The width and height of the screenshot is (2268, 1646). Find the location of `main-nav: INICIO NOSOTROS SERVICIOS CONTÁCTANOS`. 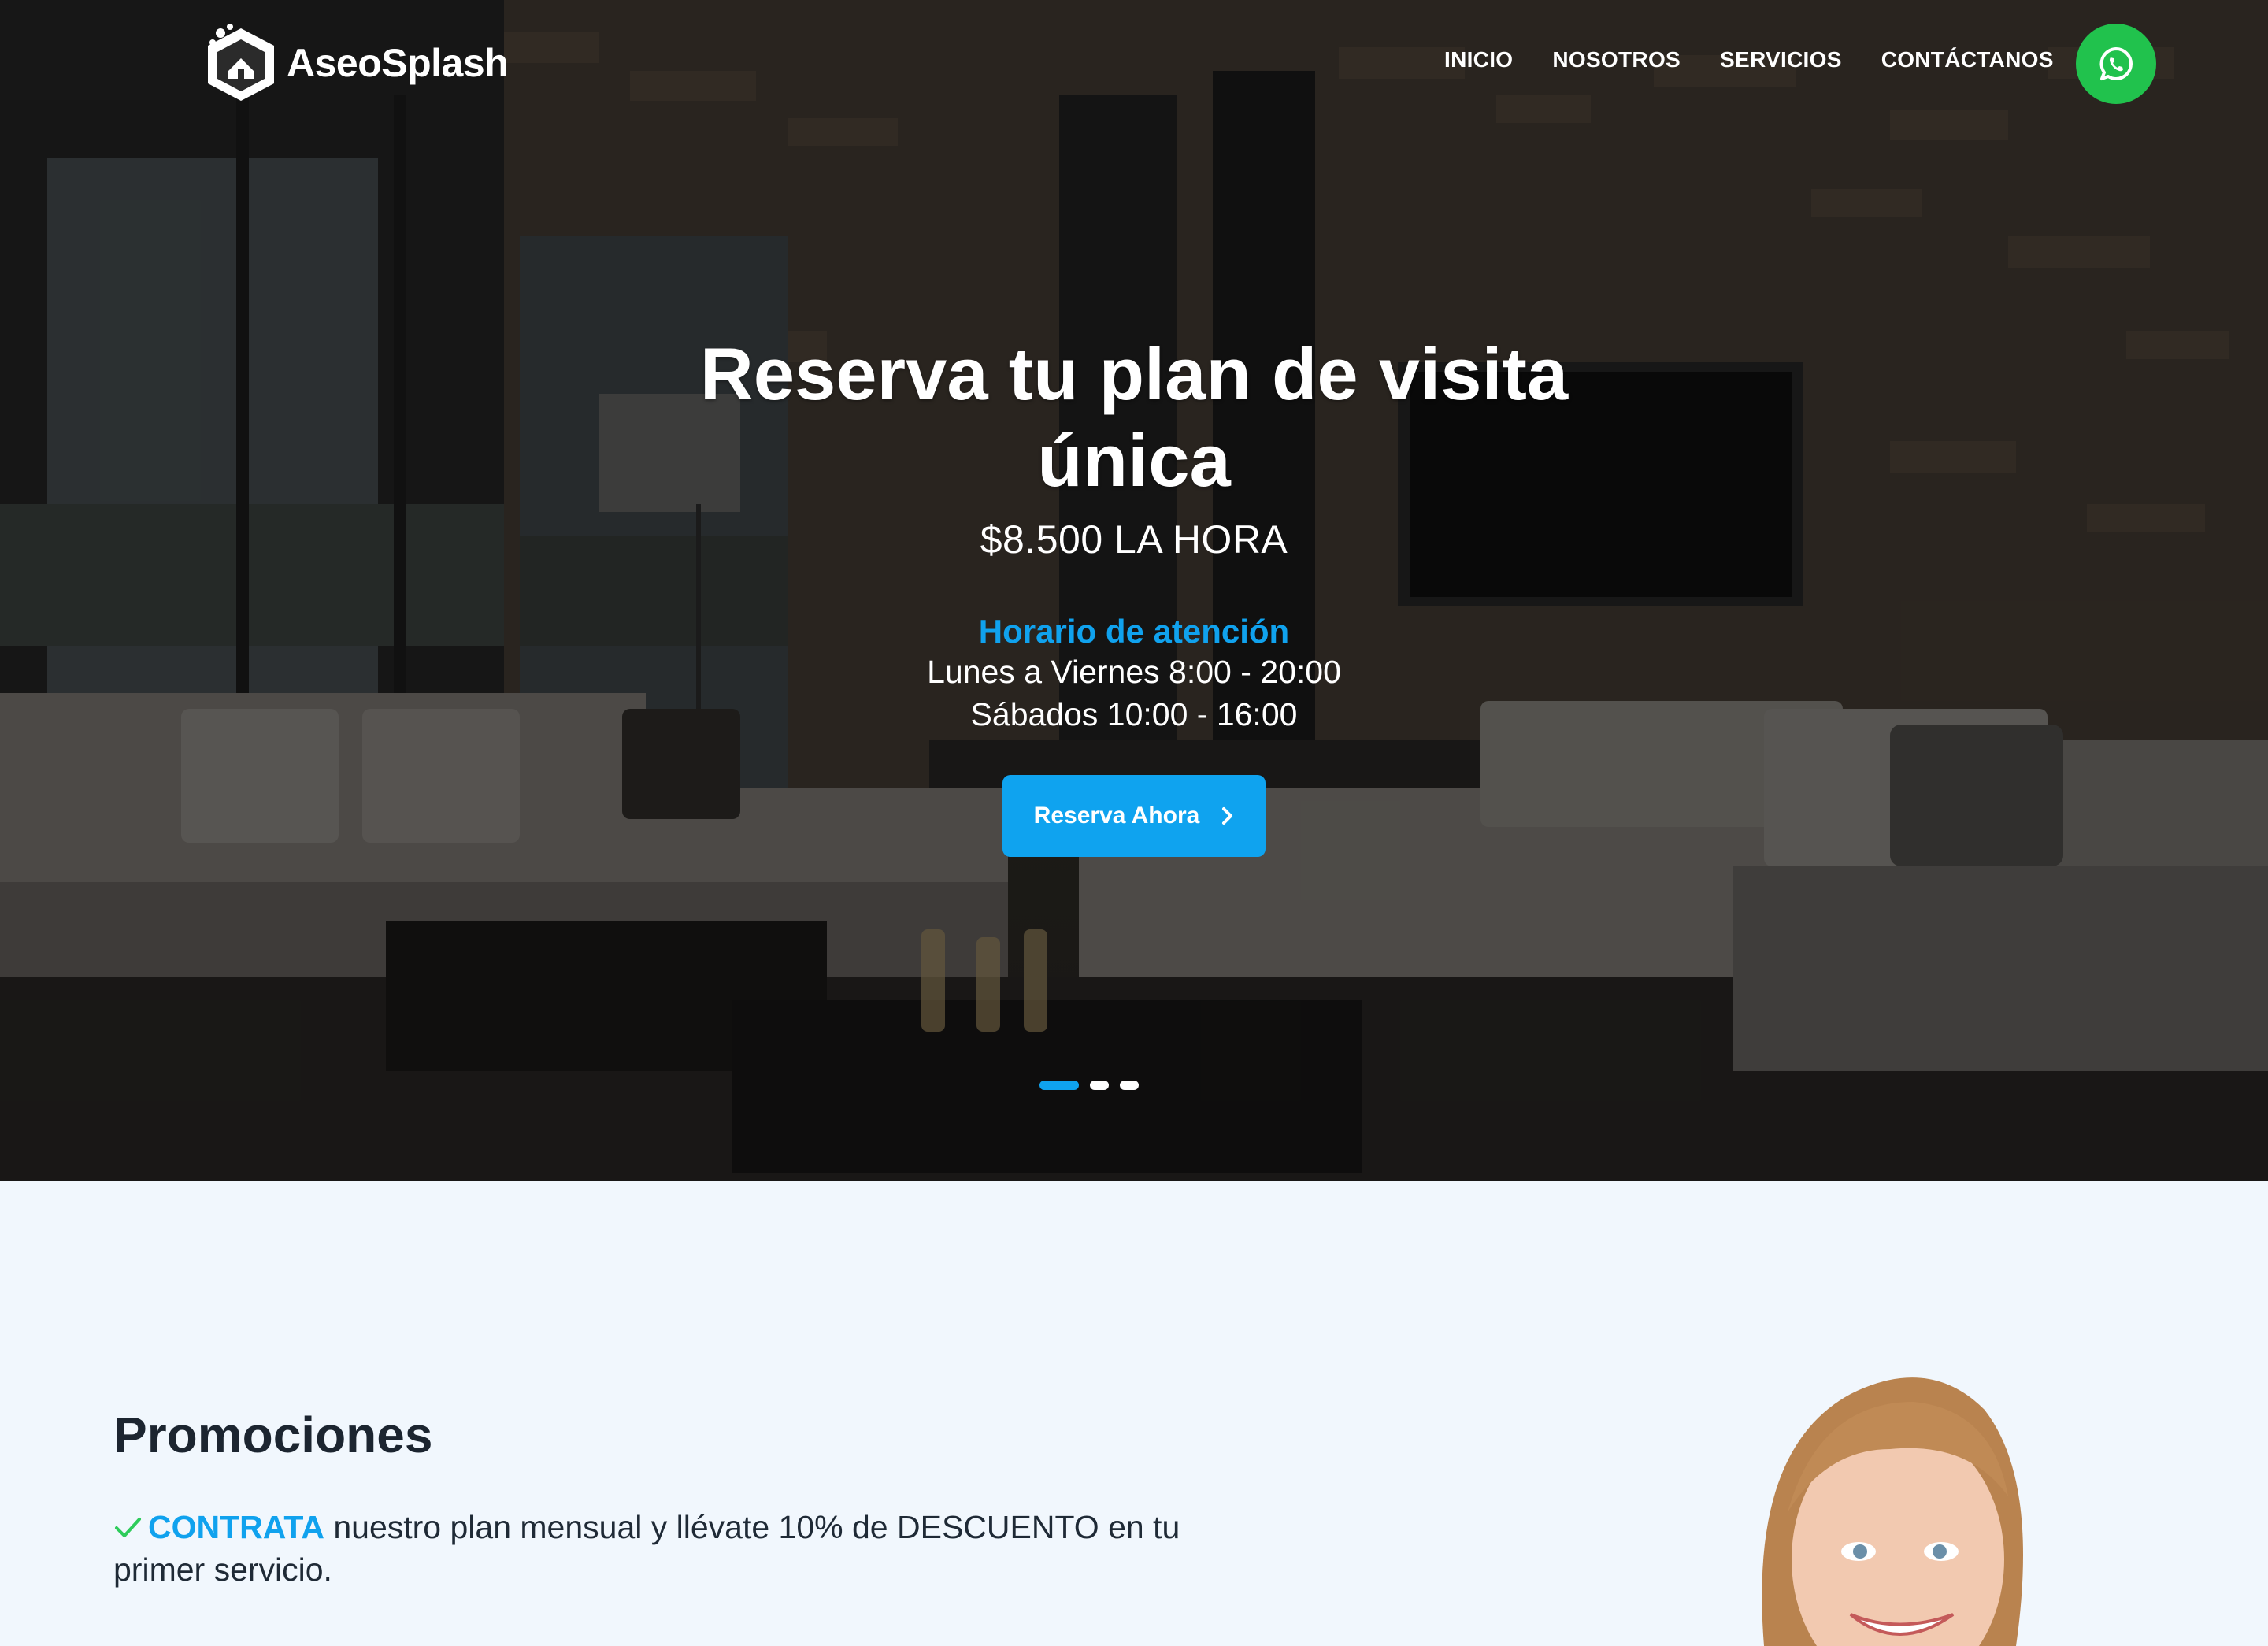

main-nav: INICIO NOSOTROS SERVICIOS CONTÁCTANOS is located at coordinates (1768, 60).